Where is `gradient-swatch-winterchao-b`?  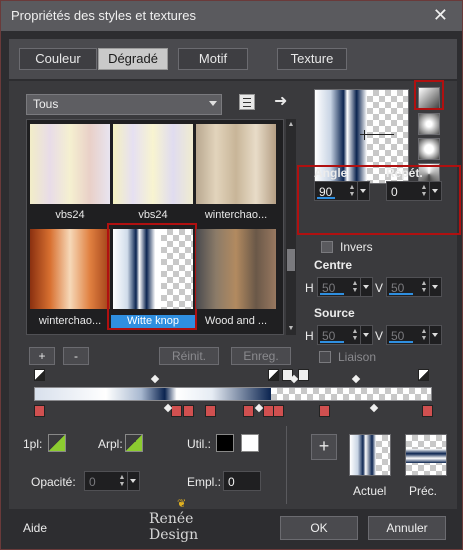
gradient-swatch-winterchao-b is located at coordinates (70, 269).